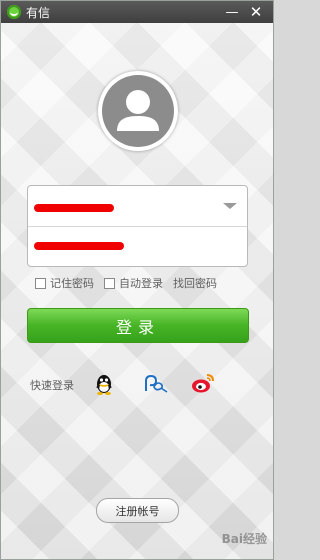 Image resolution: width=320 pixels, height=560 pixels. I want to click on qq-icon, so click(104, 386).